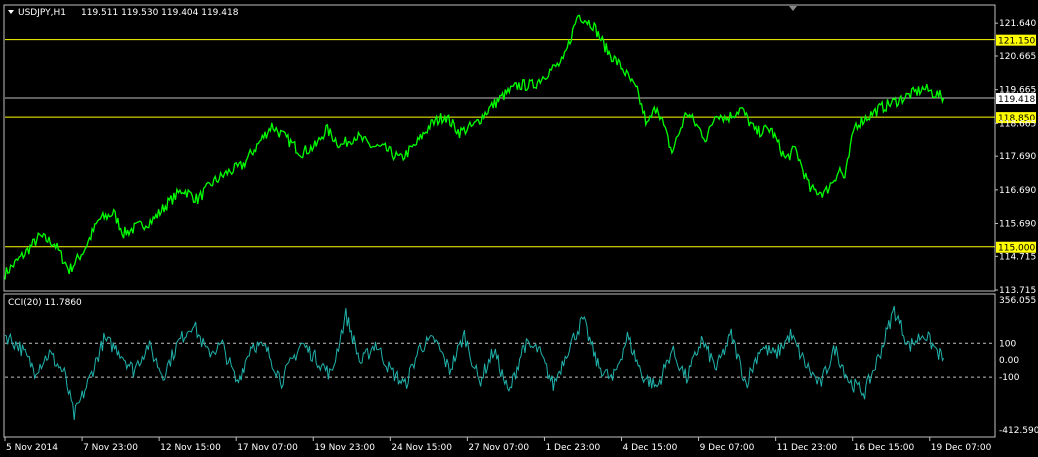 The width and height of the screenshot is (1038, 457). I want to click on price-tick-label: 118.665, so click(1017, 124).